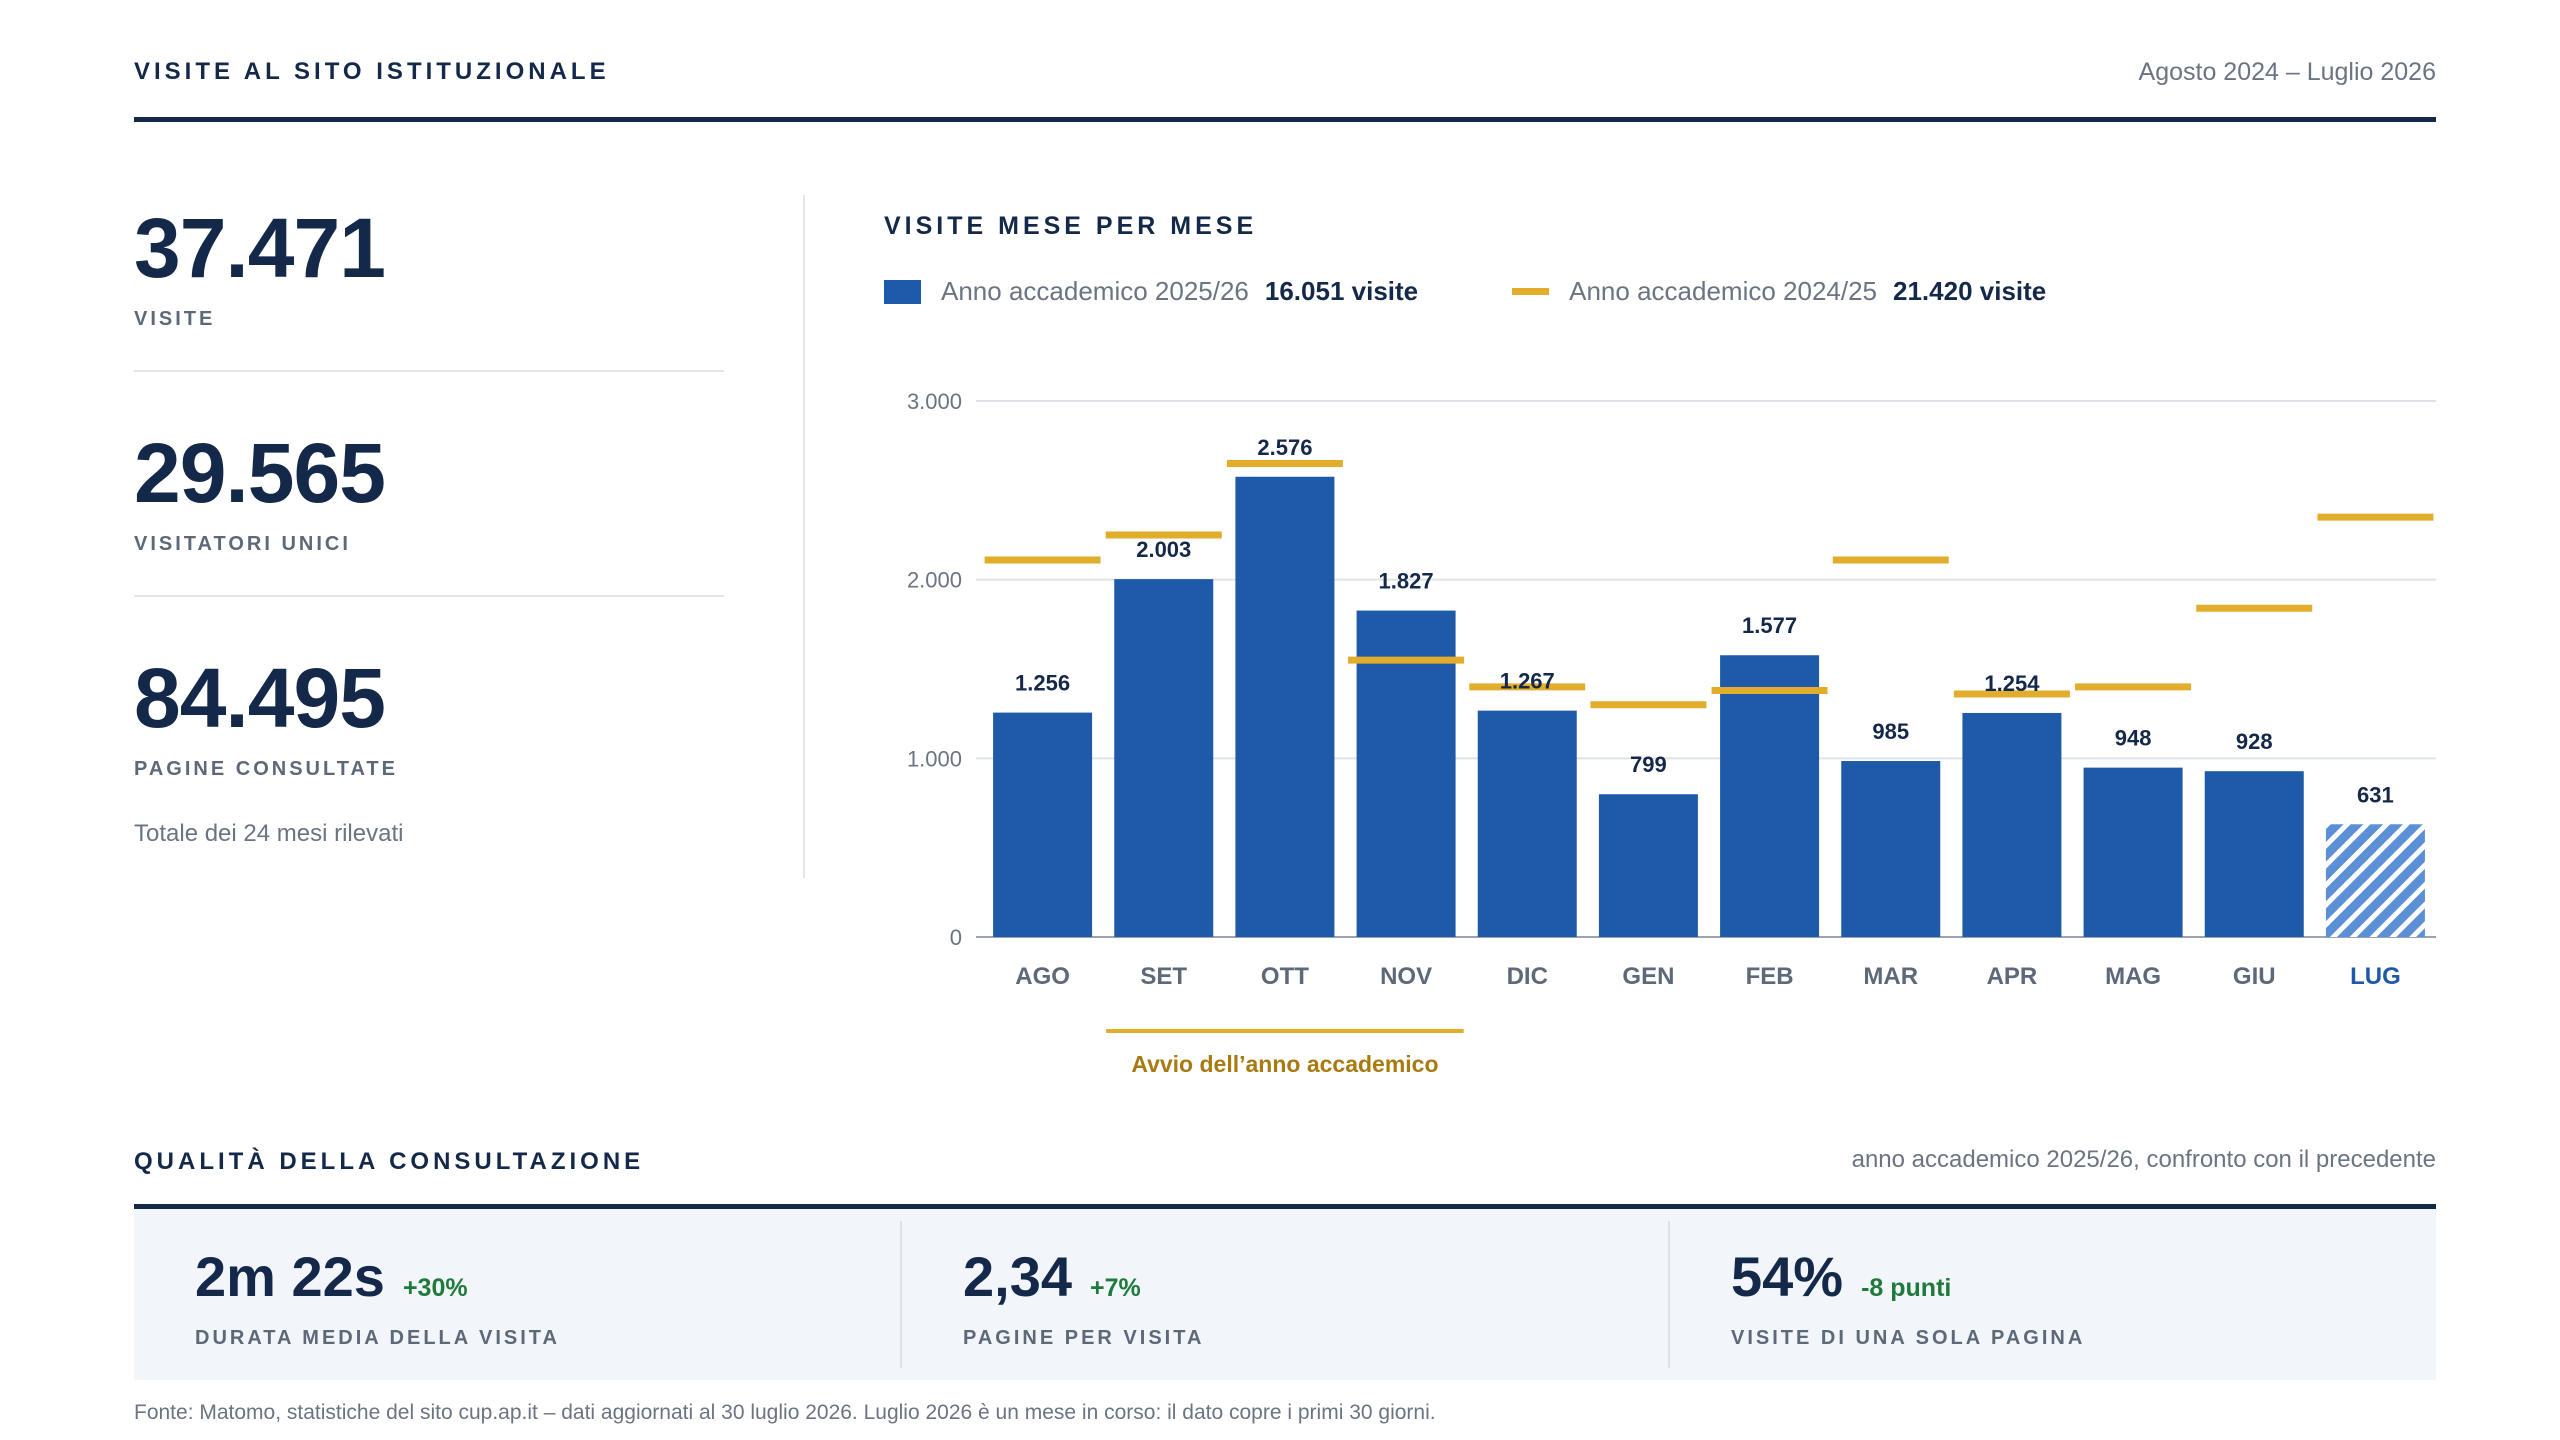 This screenshot has height=1440, width=2560. What do you see at coordinates (956, 937) in the screenshot?
I see `y-tick-label: 0` at bounding box center [956, 937].